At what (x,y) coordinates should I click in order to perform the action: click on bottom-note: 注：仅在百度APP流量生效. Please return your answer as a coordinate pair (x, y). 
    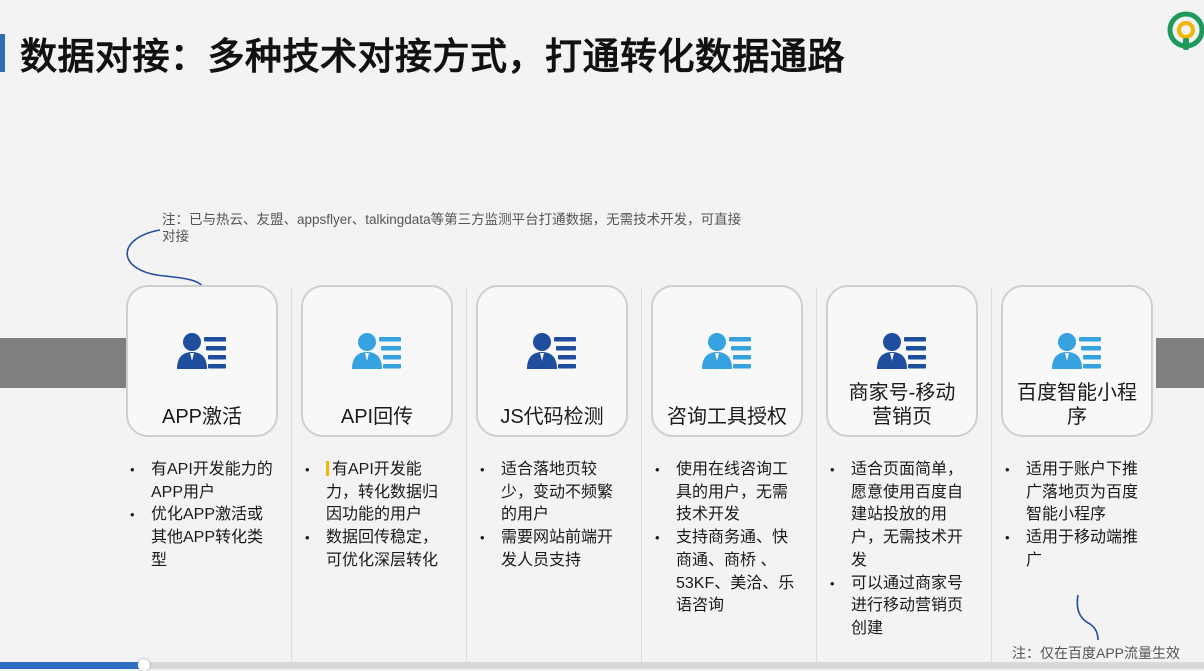
    Looking at the image, I should click on (1096, 653).